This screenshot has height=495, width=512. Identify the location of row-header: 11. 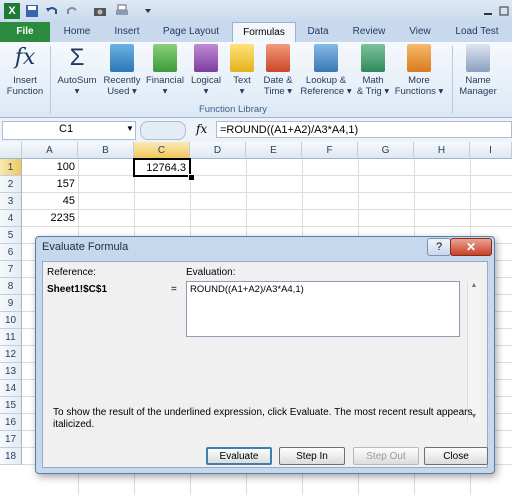
(11, 337).